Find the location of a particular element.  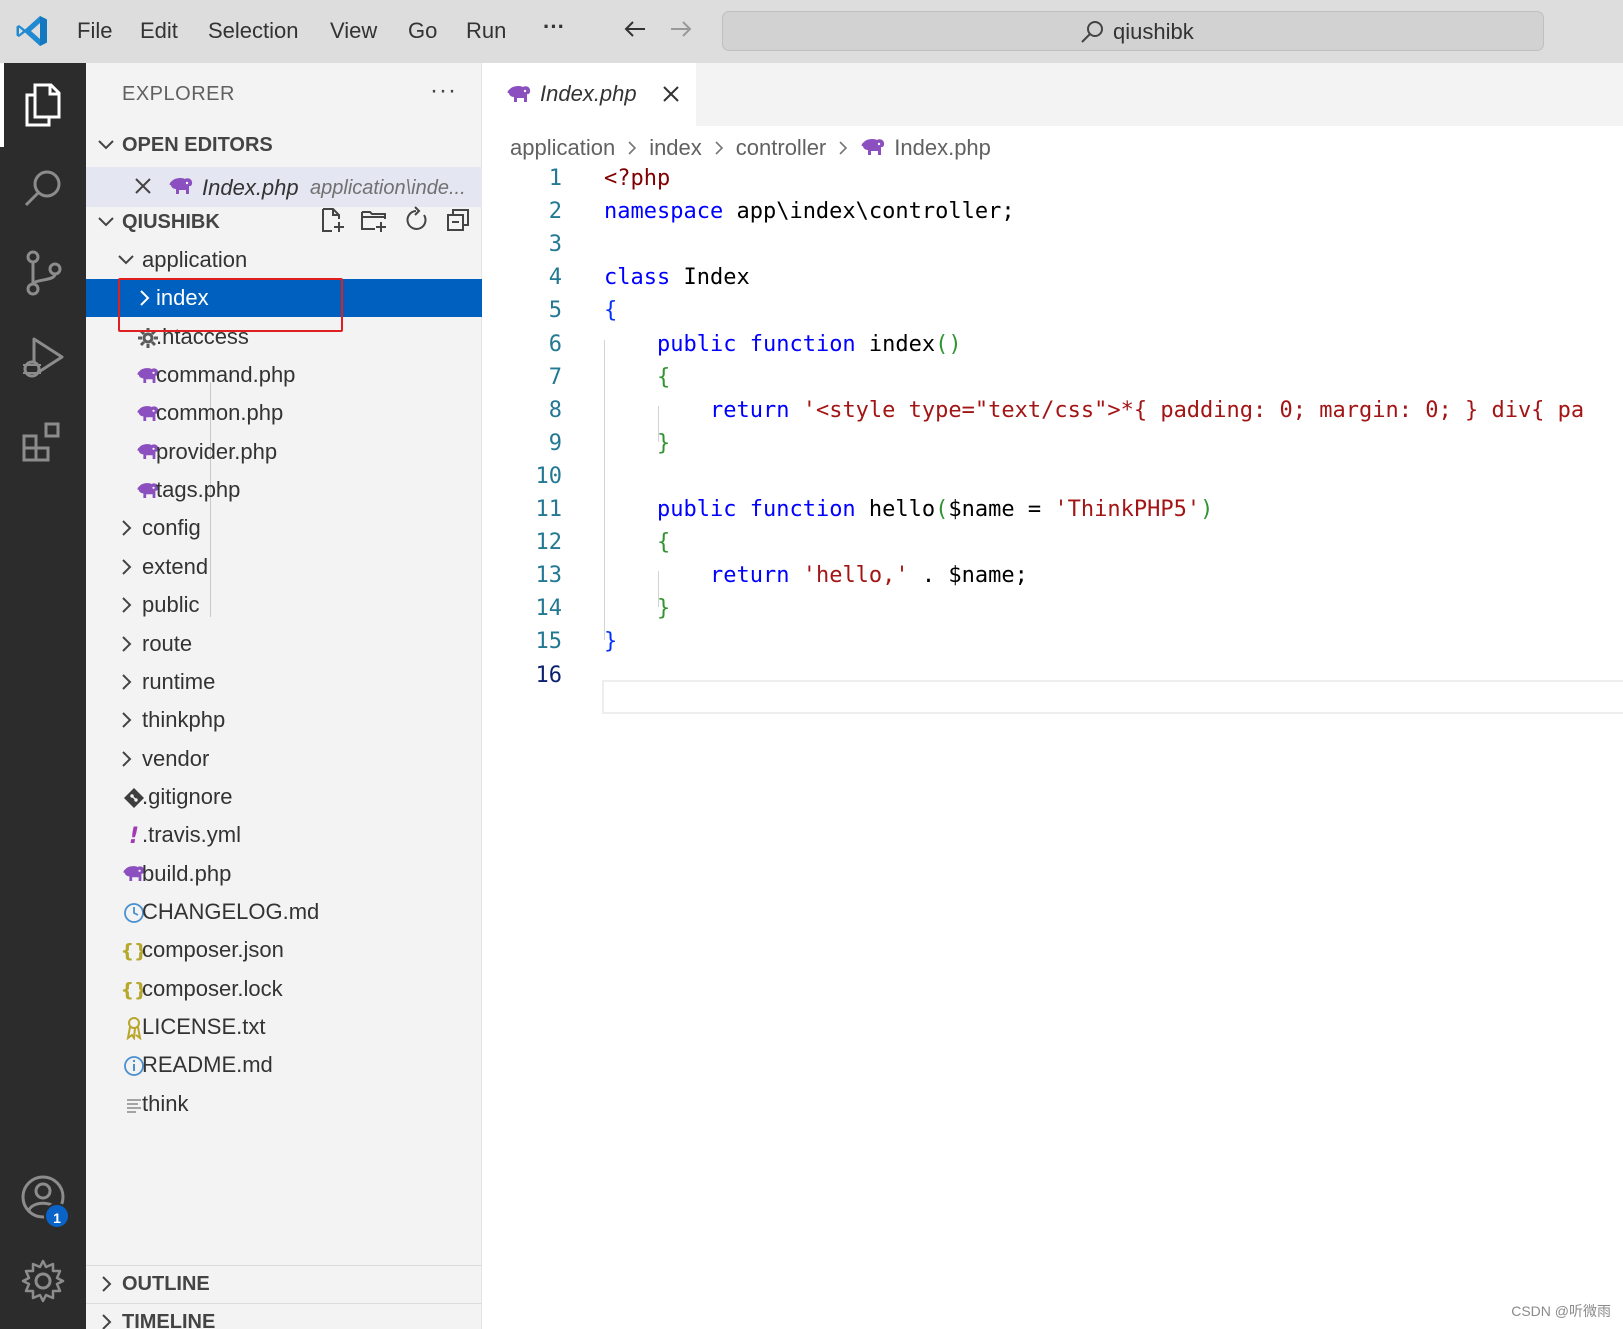

code-token: <?php is located at coordinates (637, 178).